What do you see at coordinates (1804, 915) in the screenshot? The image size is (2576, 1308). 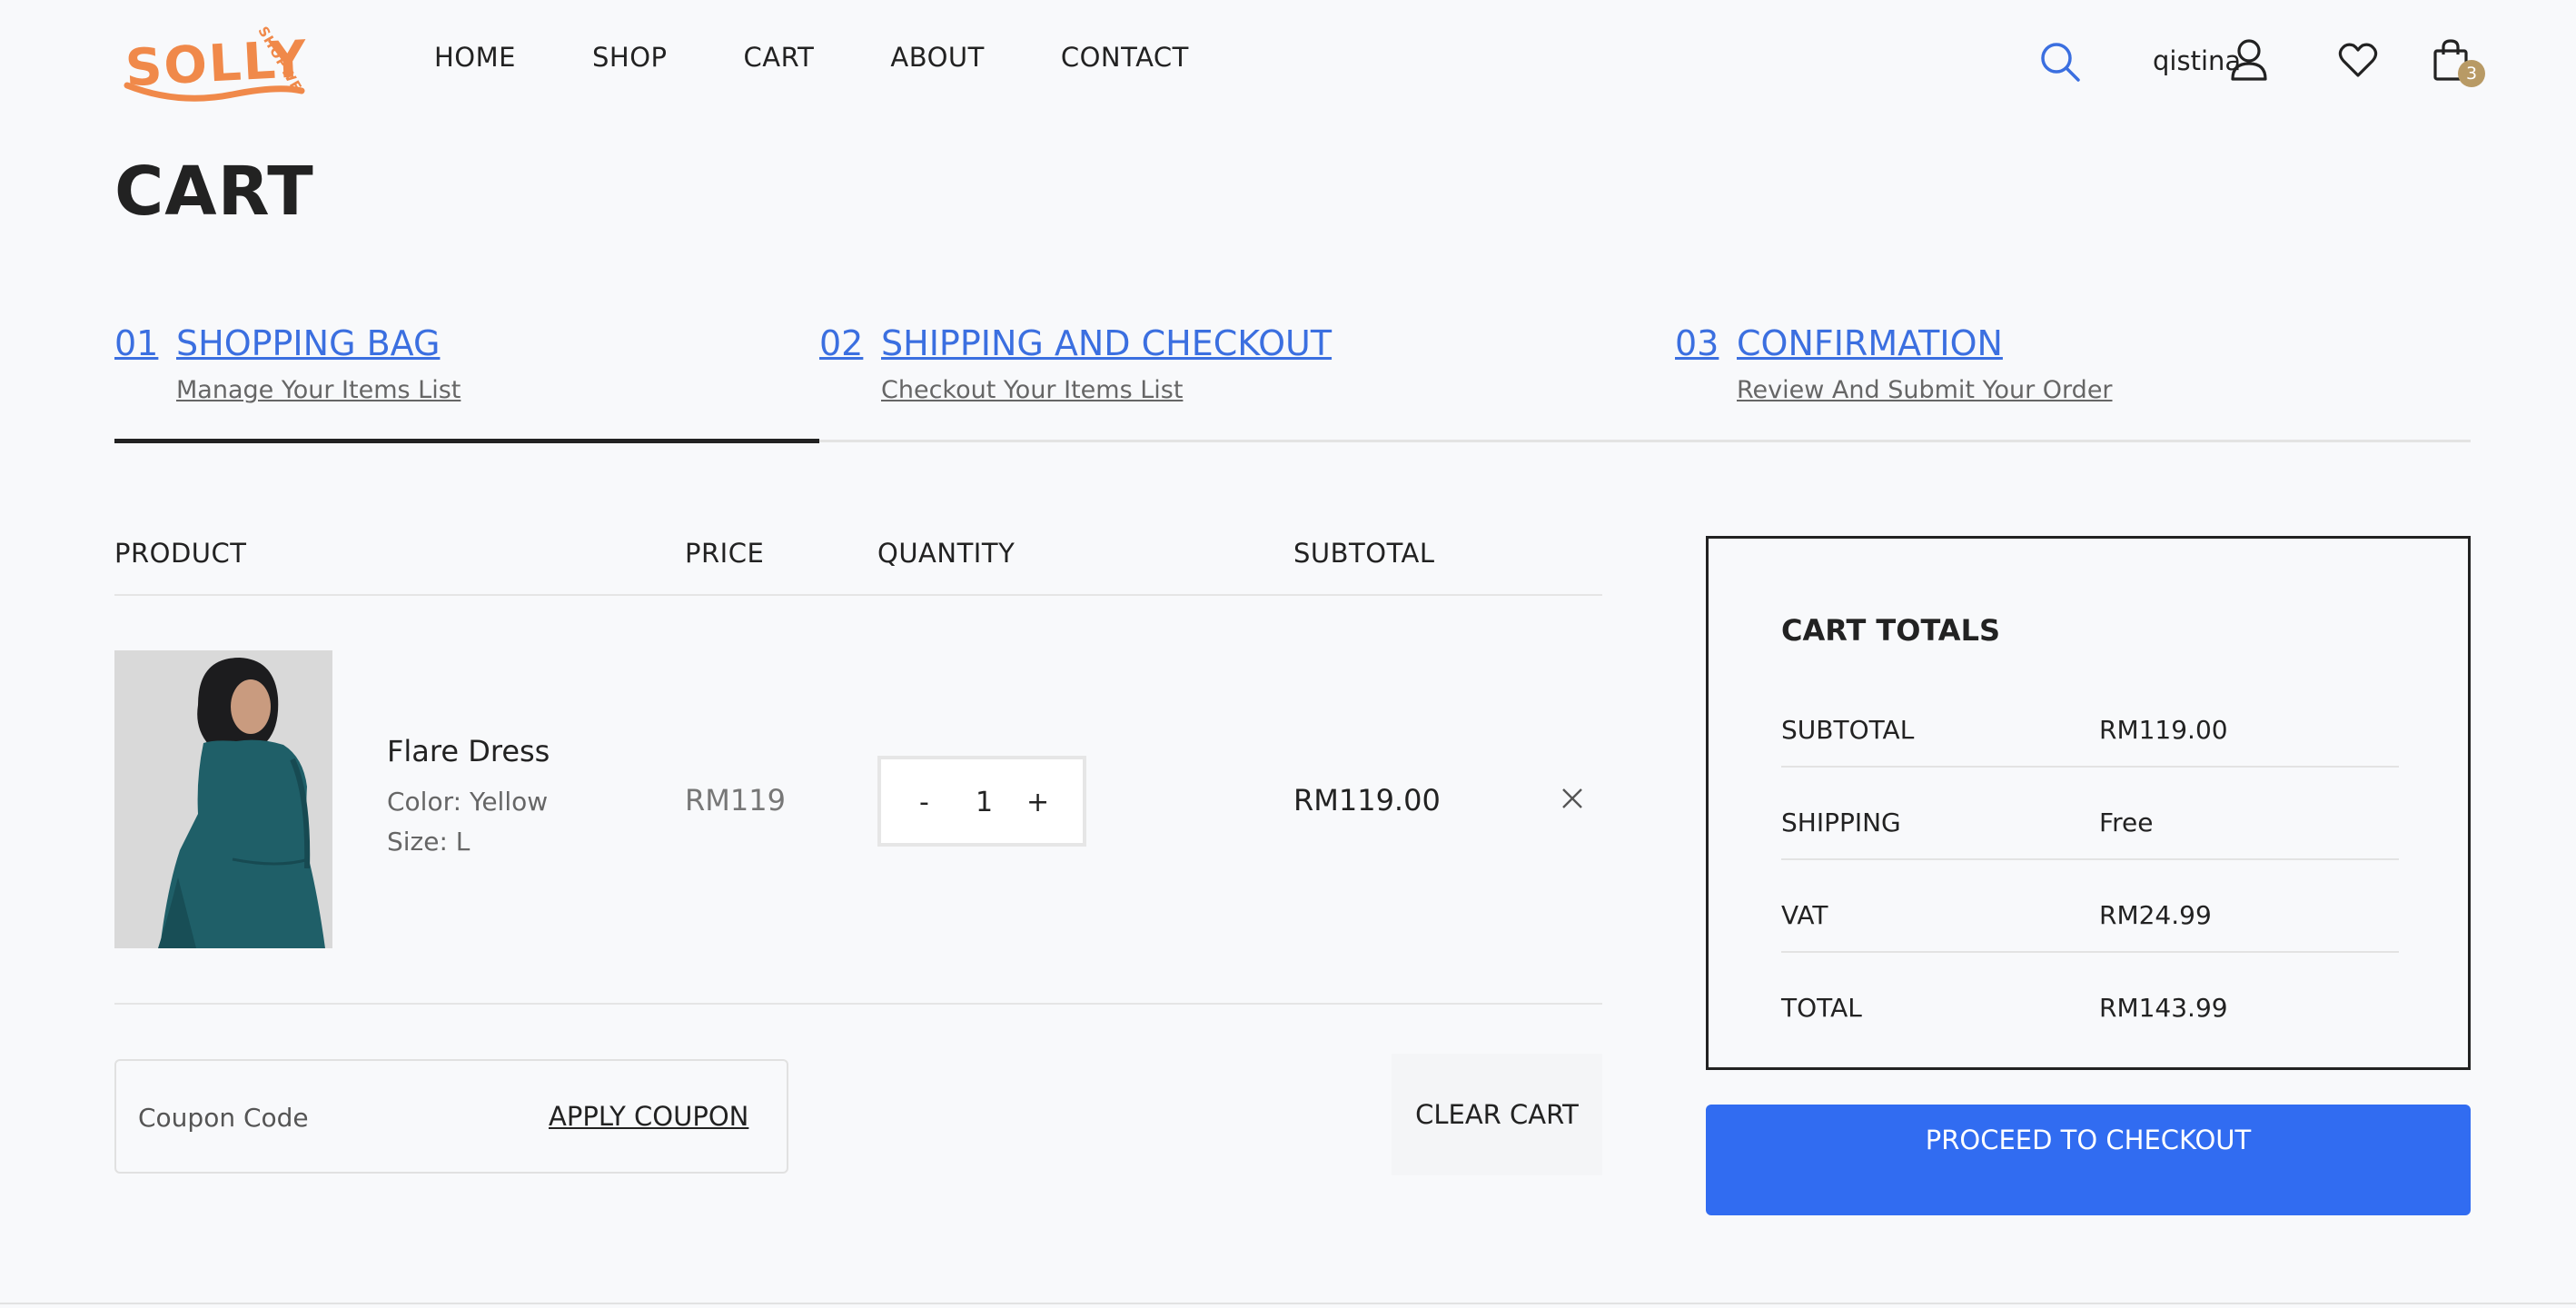 I see `totals-label: VAT` at bounding box center [1804, 915].